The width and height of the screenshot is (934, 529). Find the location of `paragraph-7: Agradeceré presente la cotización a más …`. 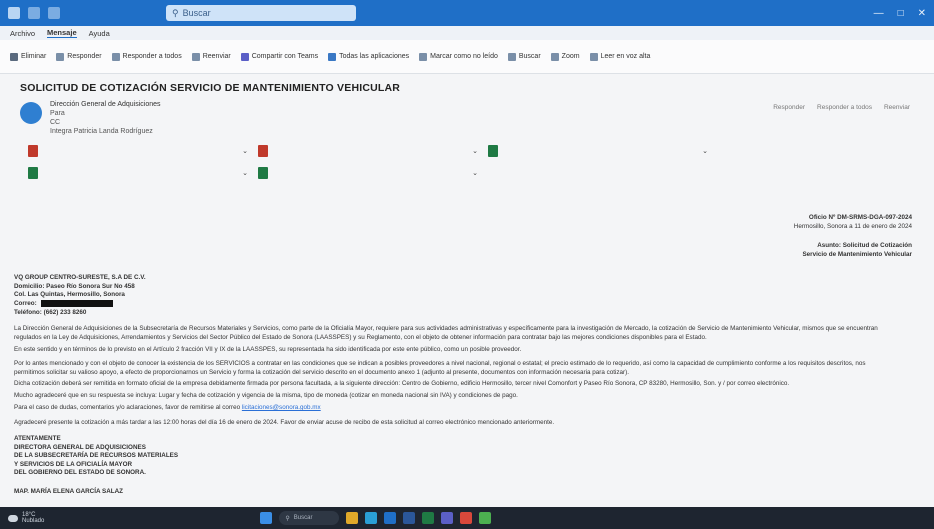

paragraph-7: Agradeceré presente la cotización a más … is located at coordinates (284, 422).